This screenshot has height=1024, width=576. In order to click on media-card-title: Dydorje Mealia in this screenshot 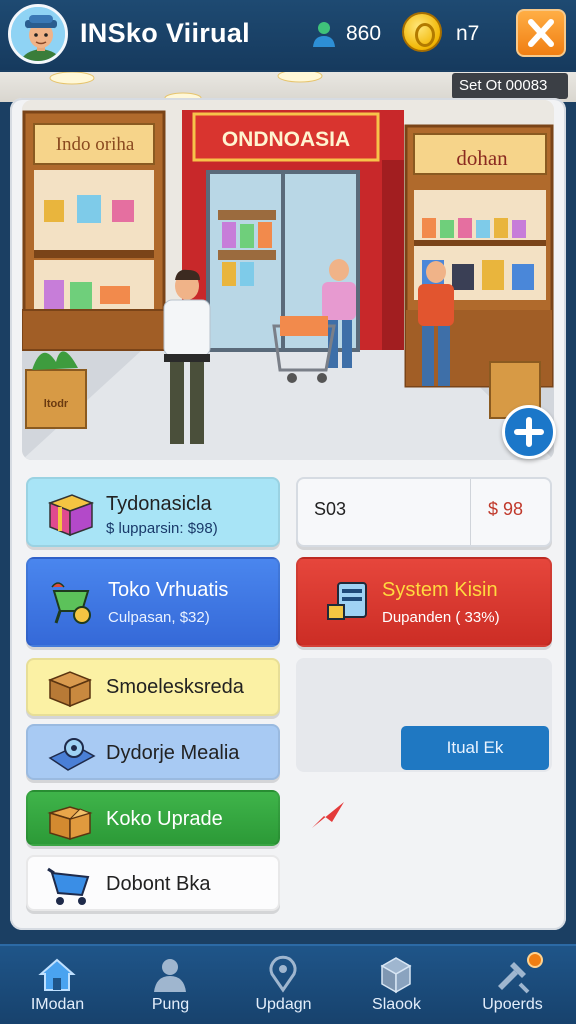, I will do `click(173, 753)`.